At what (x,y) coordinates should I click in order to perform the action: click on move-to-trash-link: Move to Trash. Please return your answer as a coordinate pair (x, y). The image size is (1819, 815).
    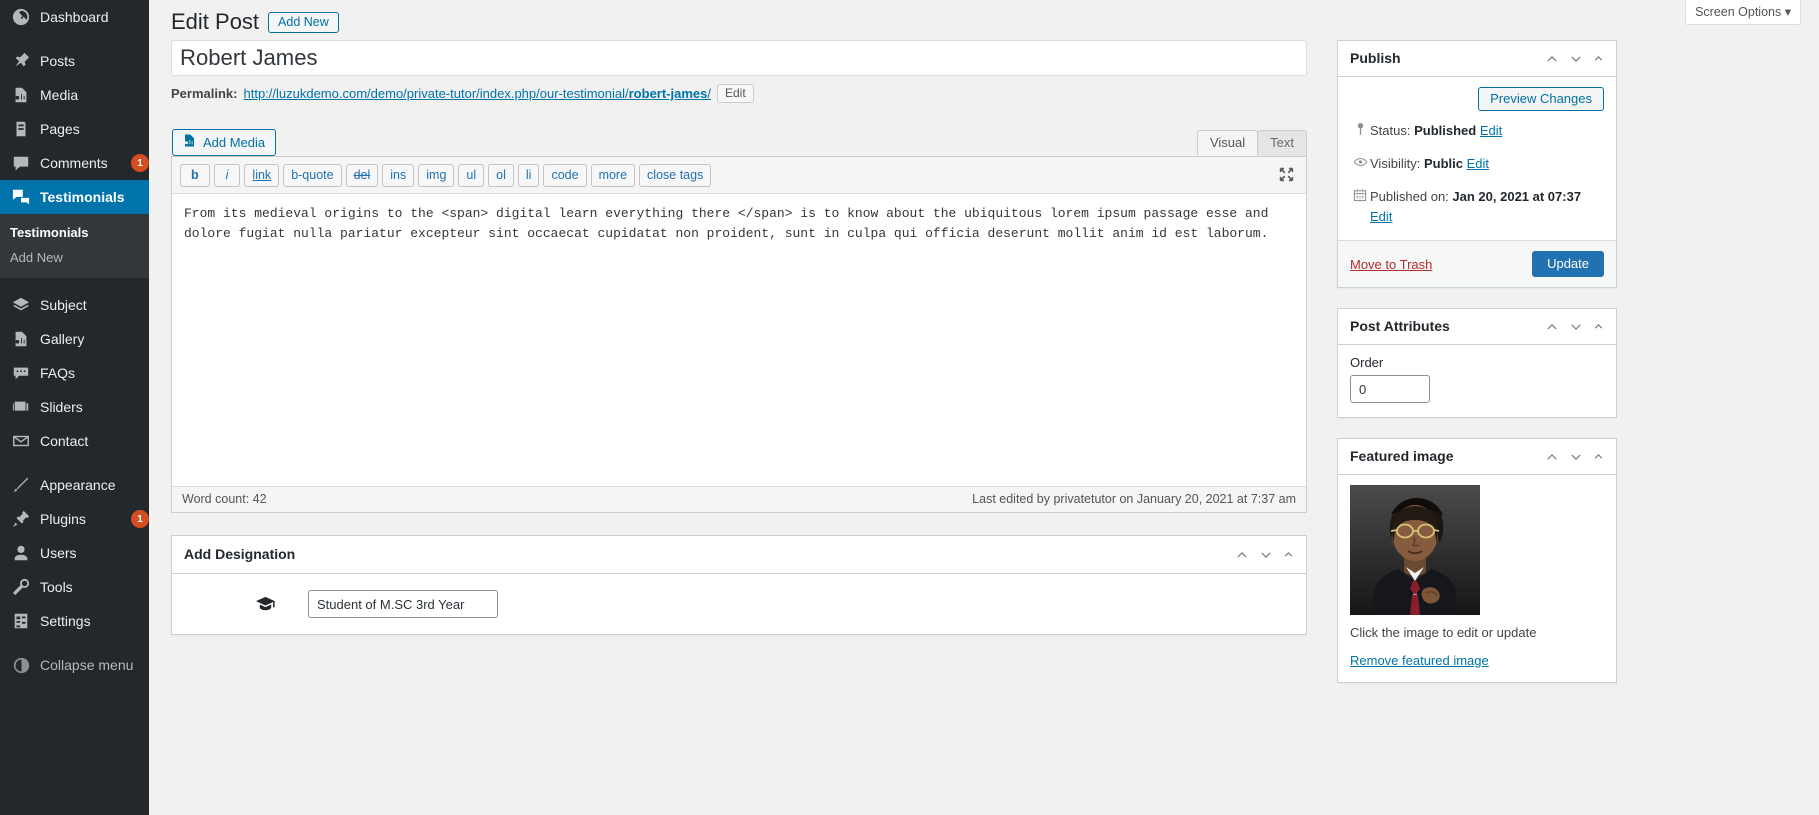
    Looking at the image, I should click on (1391, 264).